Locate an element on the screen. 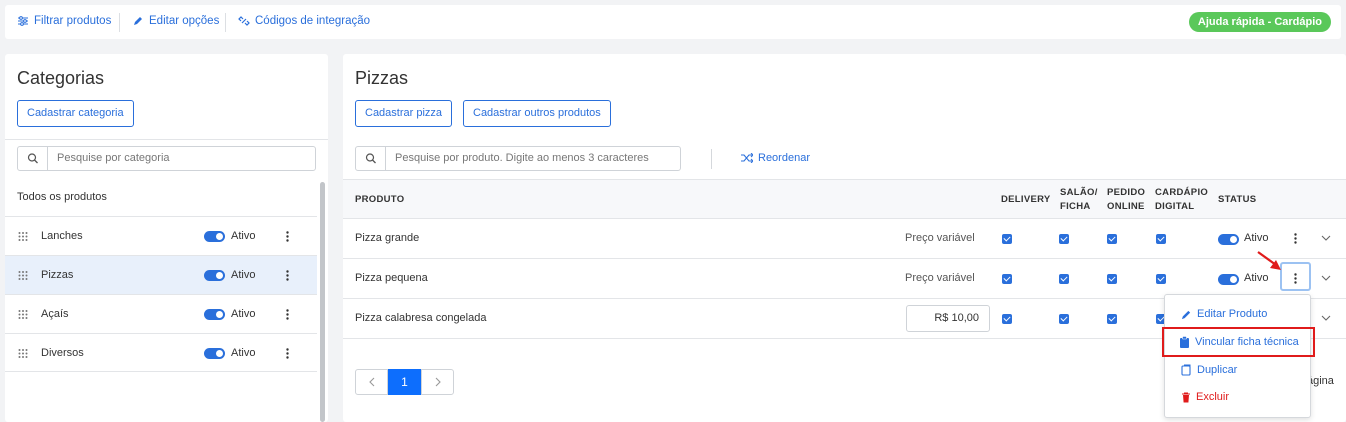  header-salao-line1: SALÃO/ is located at coordinates (1079, 192).